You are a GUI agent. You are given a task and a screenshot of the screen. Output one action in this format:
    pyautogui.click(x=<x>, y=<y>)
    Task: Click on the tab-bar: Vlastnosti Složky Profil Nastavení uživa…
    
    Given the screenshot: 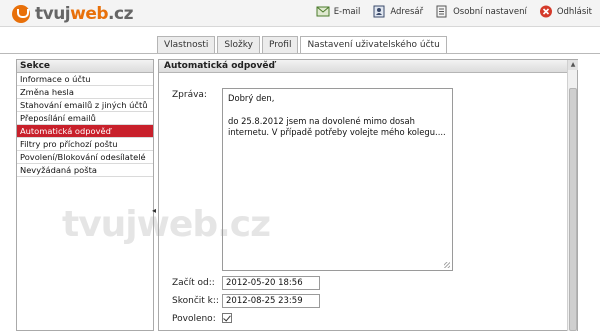 What is the action you would take?
    pyautogui.click(x=302, y=45)
    